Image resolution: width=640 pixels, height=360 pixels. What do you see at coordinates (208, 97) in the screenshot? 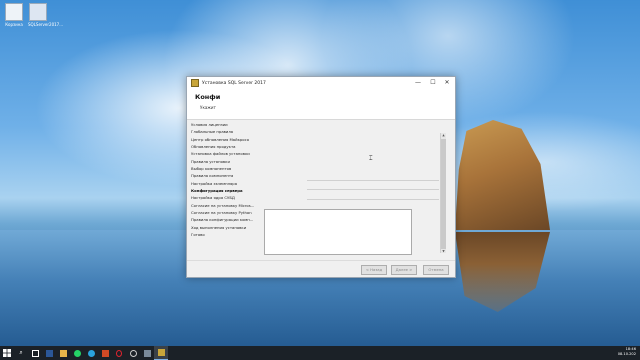
I see `page-title: Конфи` at bounding box center [208, 97].